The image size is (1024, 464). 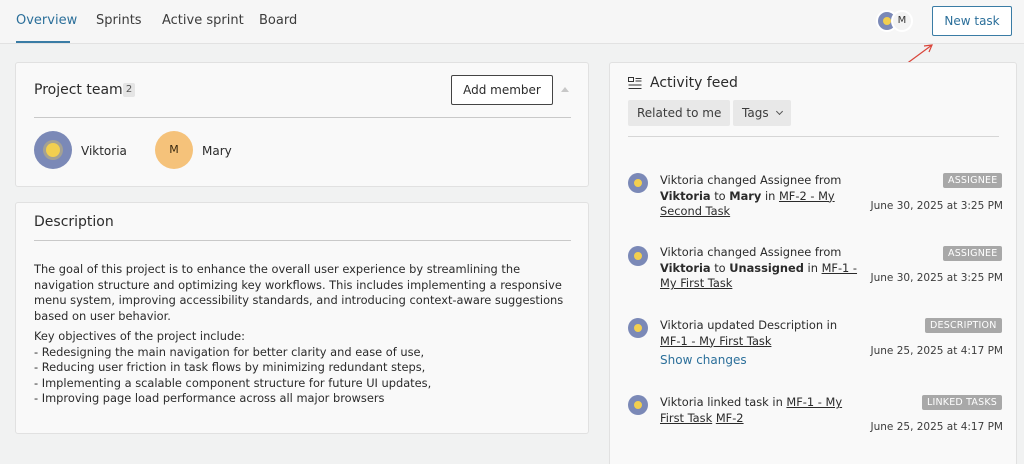 I want to click on tag-badge: LINKED TASKS, so click(x=962, y=402).